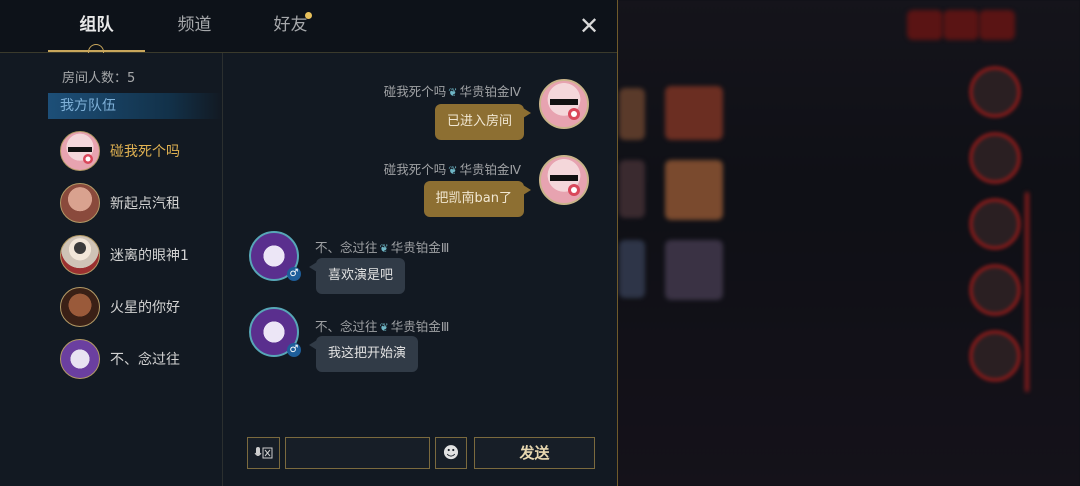 The width and height of the screenshot is (1080, 486). I want to click on member-item: 新起点汽租, so click(140, 203).